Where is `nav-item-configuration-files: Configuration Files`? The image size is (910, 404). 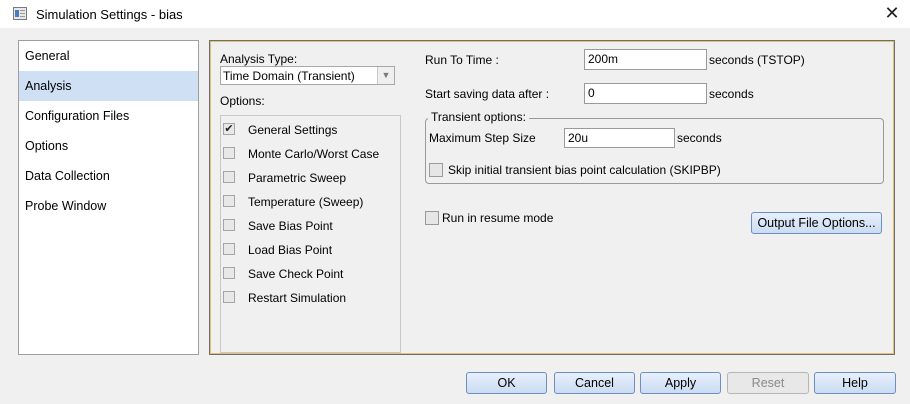 nav-item-configuration-files: Configuration Files is located at coordinates (108, 116).